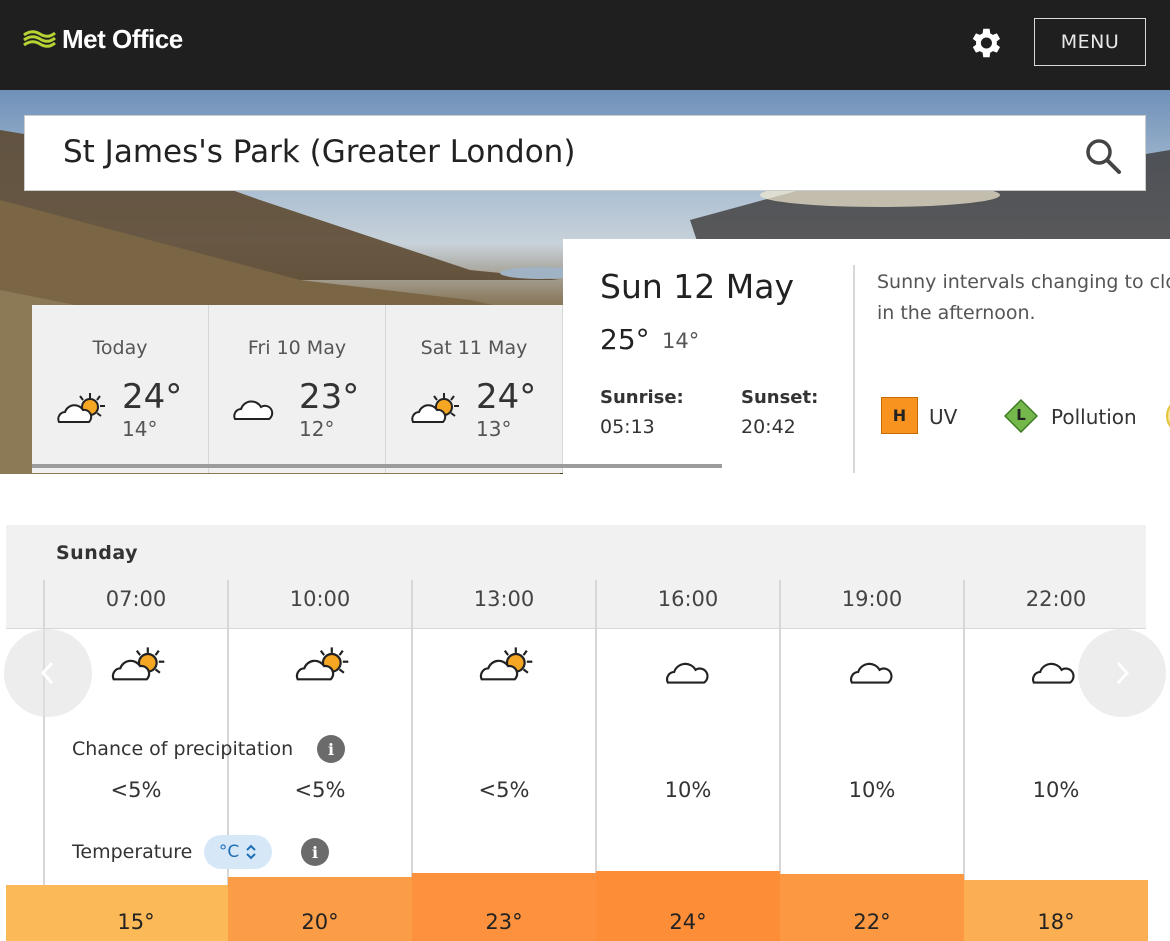 Image resolution: width=1170 pixels, height=941 pixels. I want to click on site-logo: Met Office, so click(102, 39).